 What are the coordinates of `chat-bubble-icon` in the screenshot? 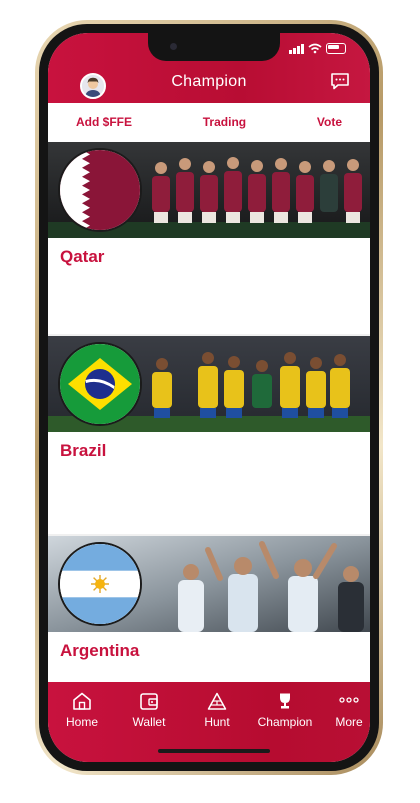 It's located at (340, 83).